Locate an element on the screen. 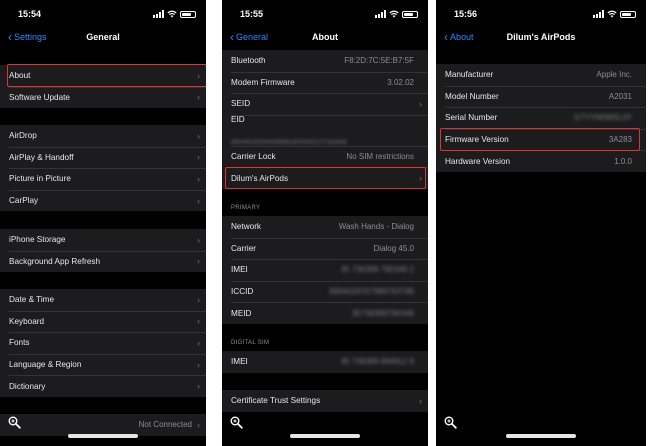 This screenshot has height=446, width=650. row-firmware-version: Firmware Version 3A283 is located at coordinates (541, 139).